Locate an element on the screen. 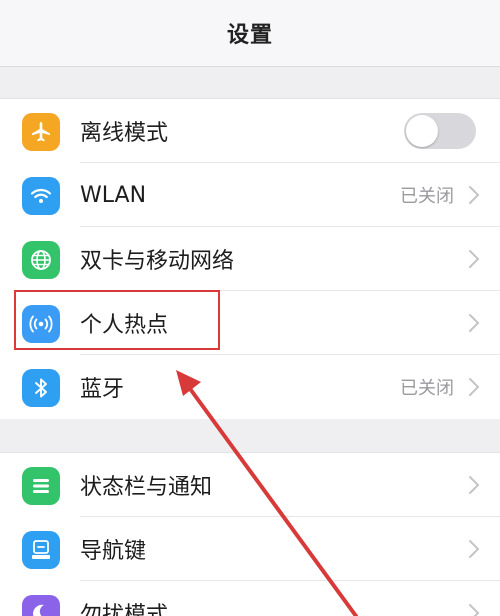 This screenshot has height=616, width=500. settings-row-bluetooth: 蓝牙 已关闭 is located at coordinates (250, 387).